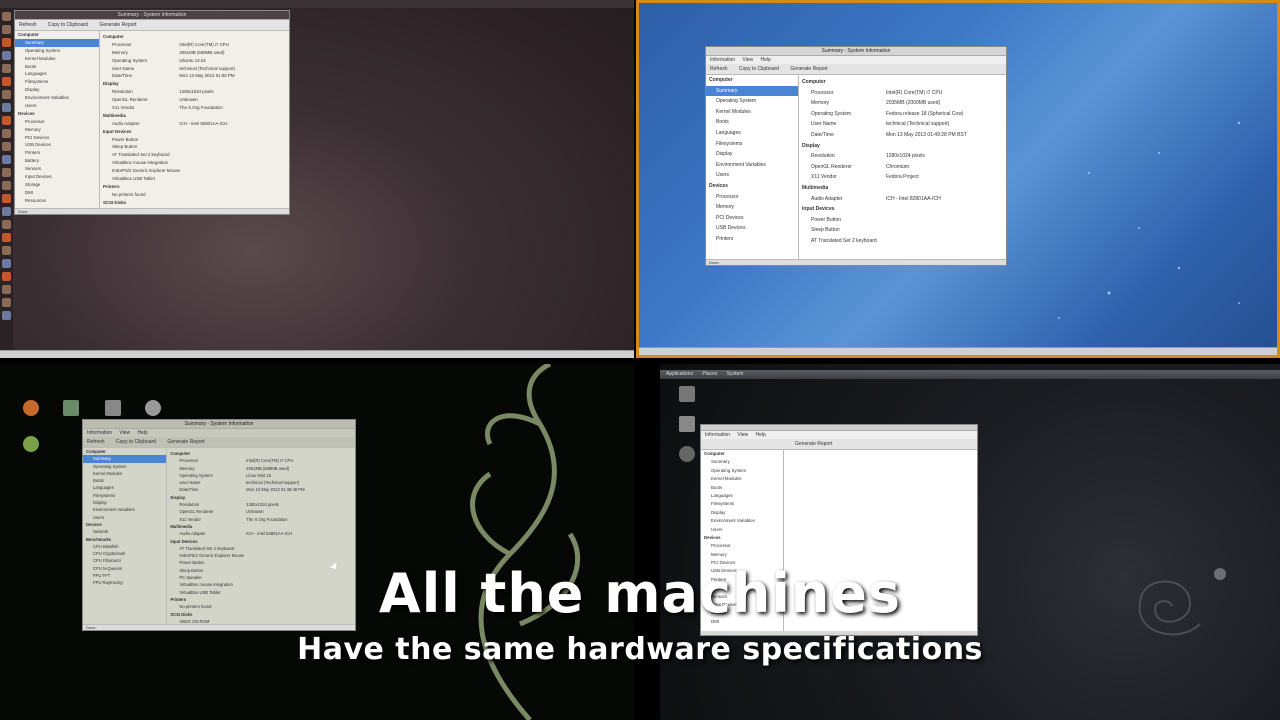  I want to click on desktop-icon-firefox, so click(31, 409).